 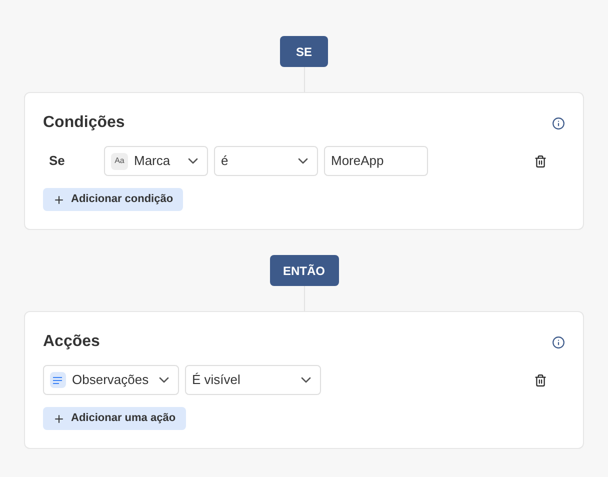 I want to click on select-field: Observações, so click(x=111, y=380).